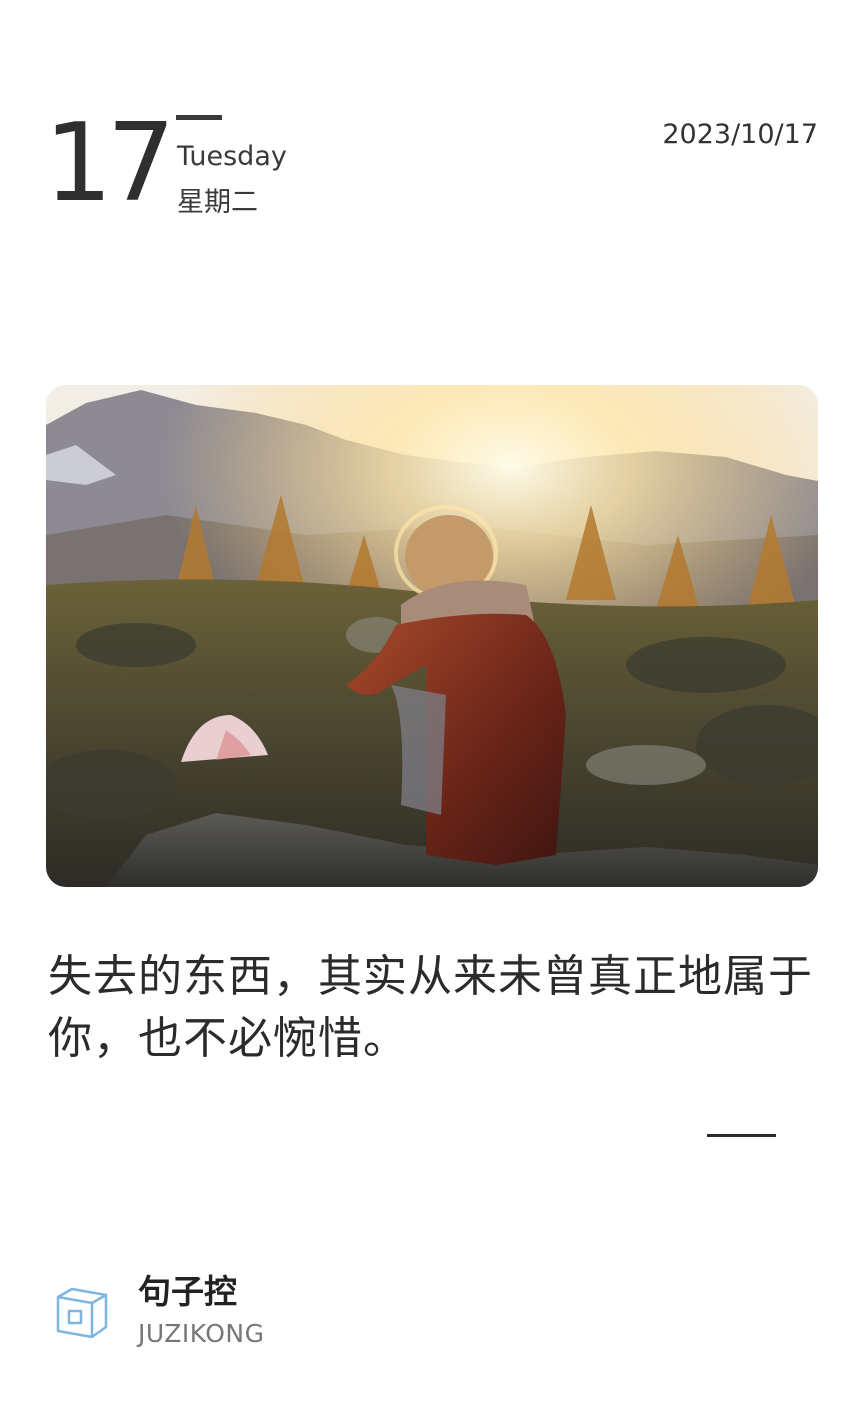 Image resolution: width=864 pixels, height=1417 pixels. Describe the element at coordinates (232, 156) in the screenshot. I see `weekday-english: Tuesday` at that location.